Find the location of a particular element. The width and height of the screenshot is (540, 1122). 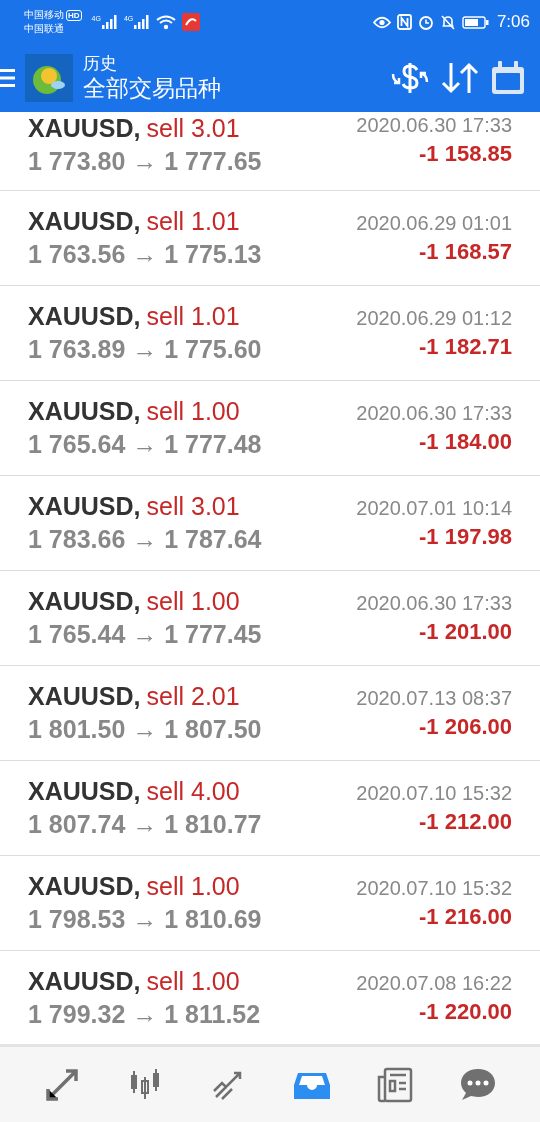

wifi-icon is located at coordinates (166, 22).